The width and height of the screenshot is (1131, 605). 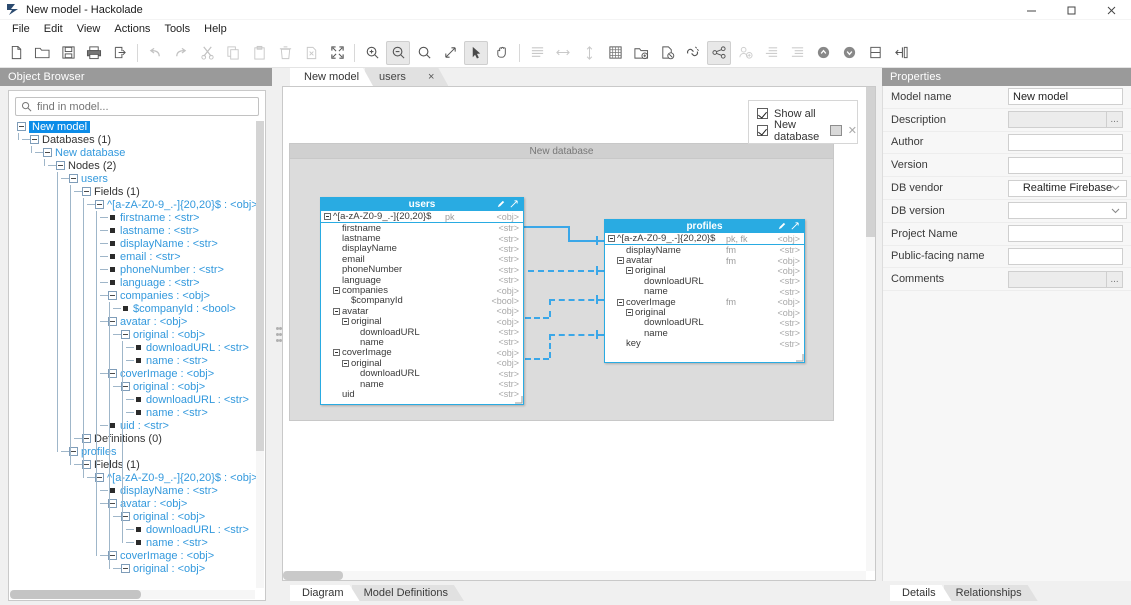 What do you see at coordinates (408, 593) in the screenshot?
I see `tab-model-definitions: Model Definitions` at bounding box center [408, 593].